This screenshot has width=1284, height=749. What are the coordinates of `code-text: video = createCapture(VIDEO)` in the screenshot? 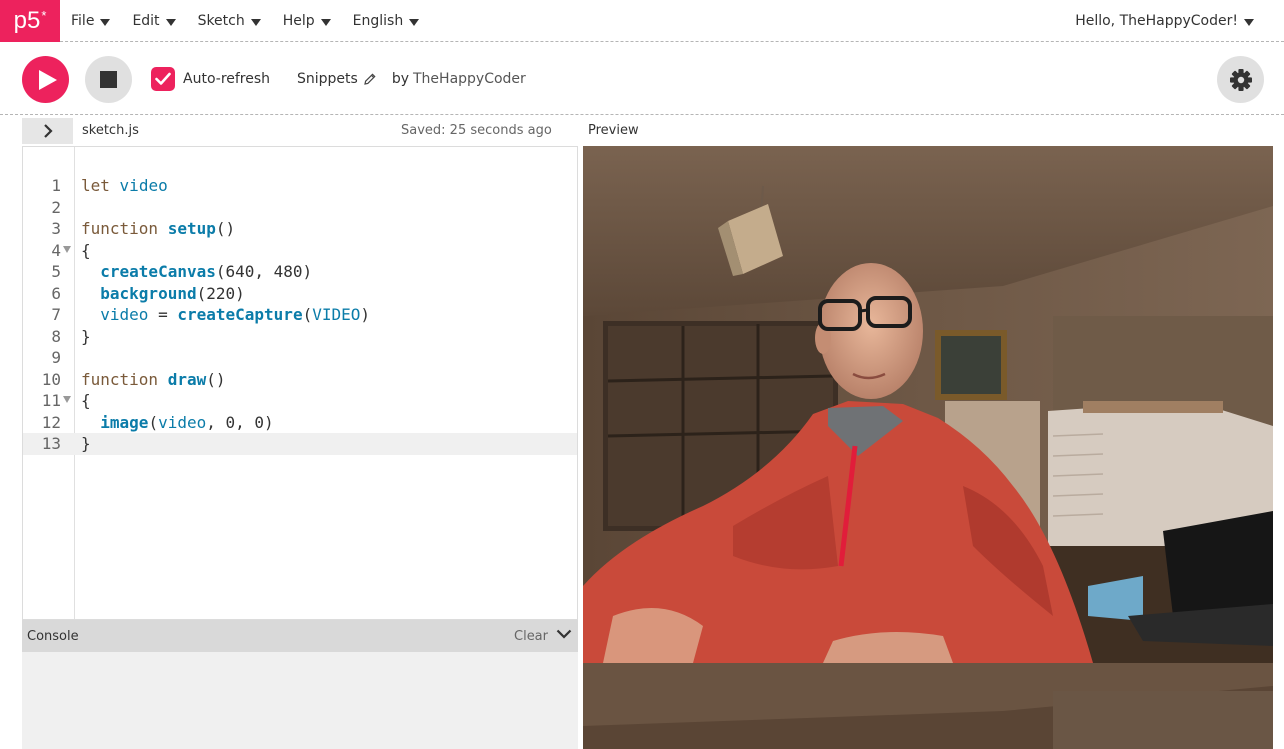 It's located at (235, 314).